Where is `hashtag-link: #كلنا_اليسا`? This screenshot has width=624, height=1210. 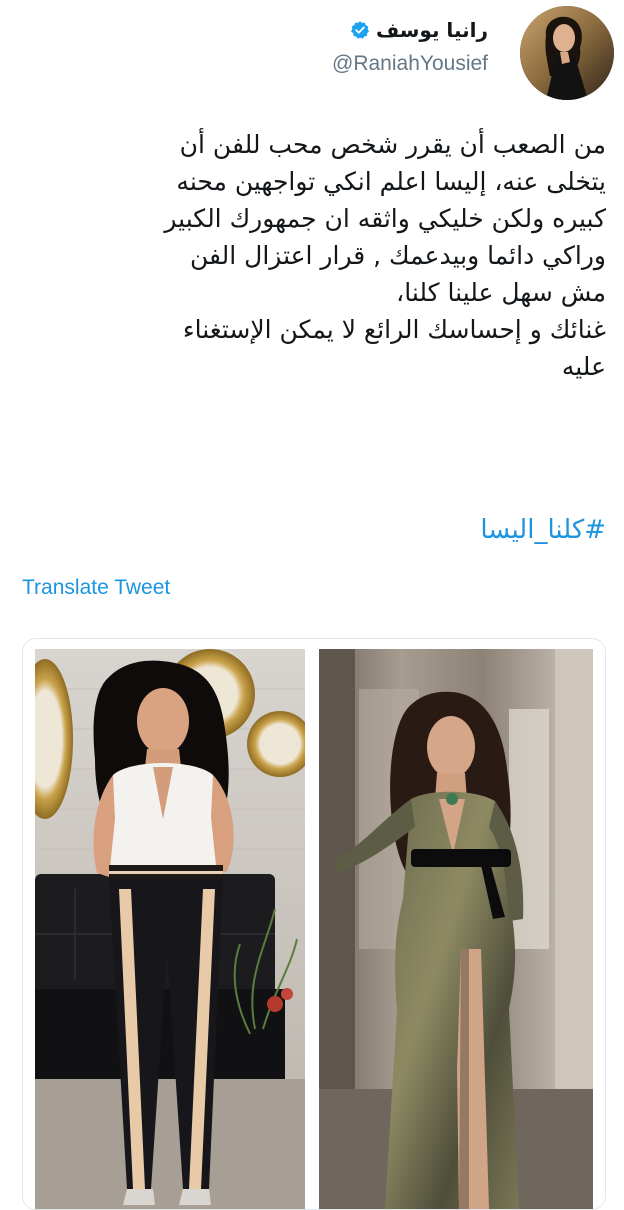 hashtag-link: #كلنا_اليسا is located at coordinates (543, 530).